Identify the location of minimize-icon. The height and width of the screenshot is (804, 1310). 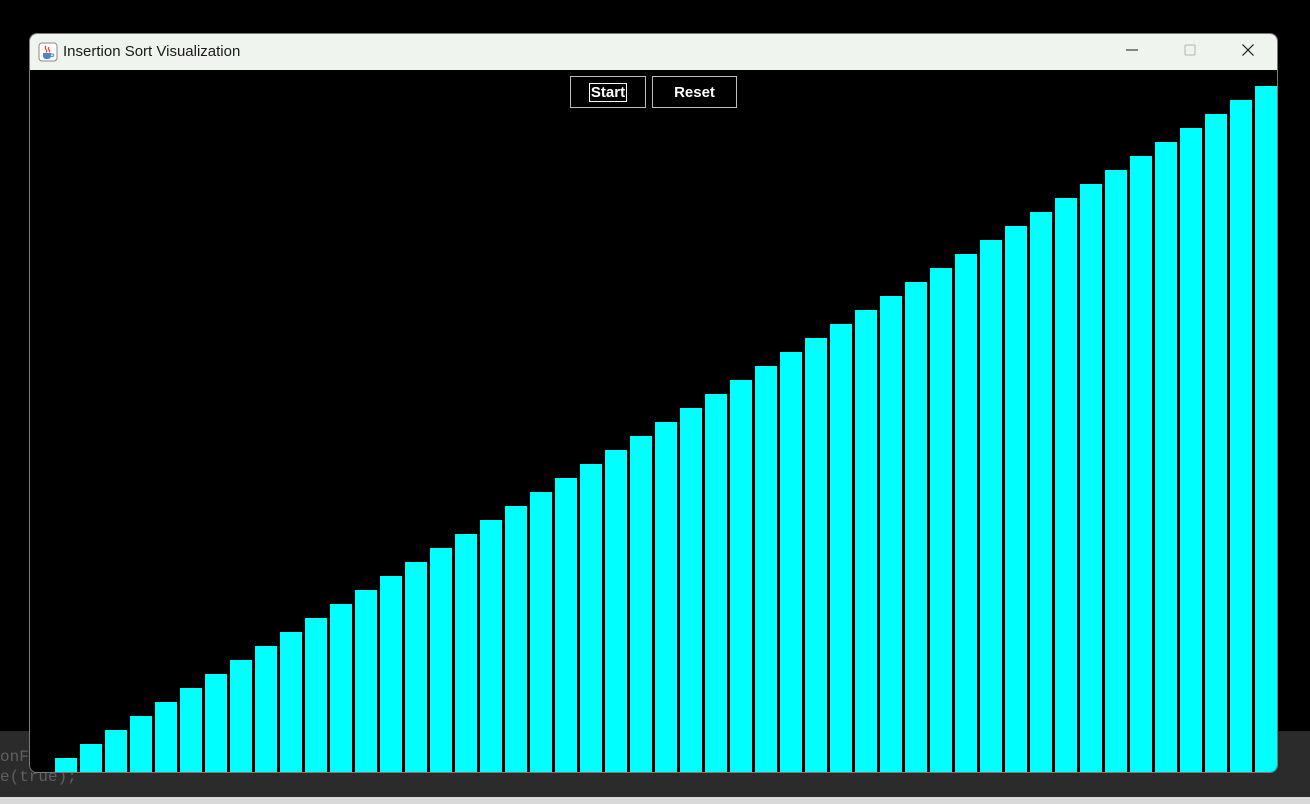
(1132, 52).